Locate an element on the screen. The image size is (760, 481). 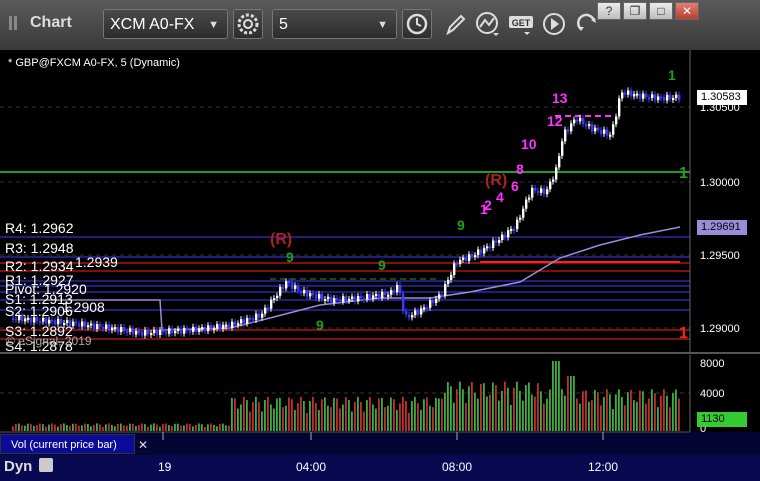
pencil-icon is located at coordinates (455, 24).